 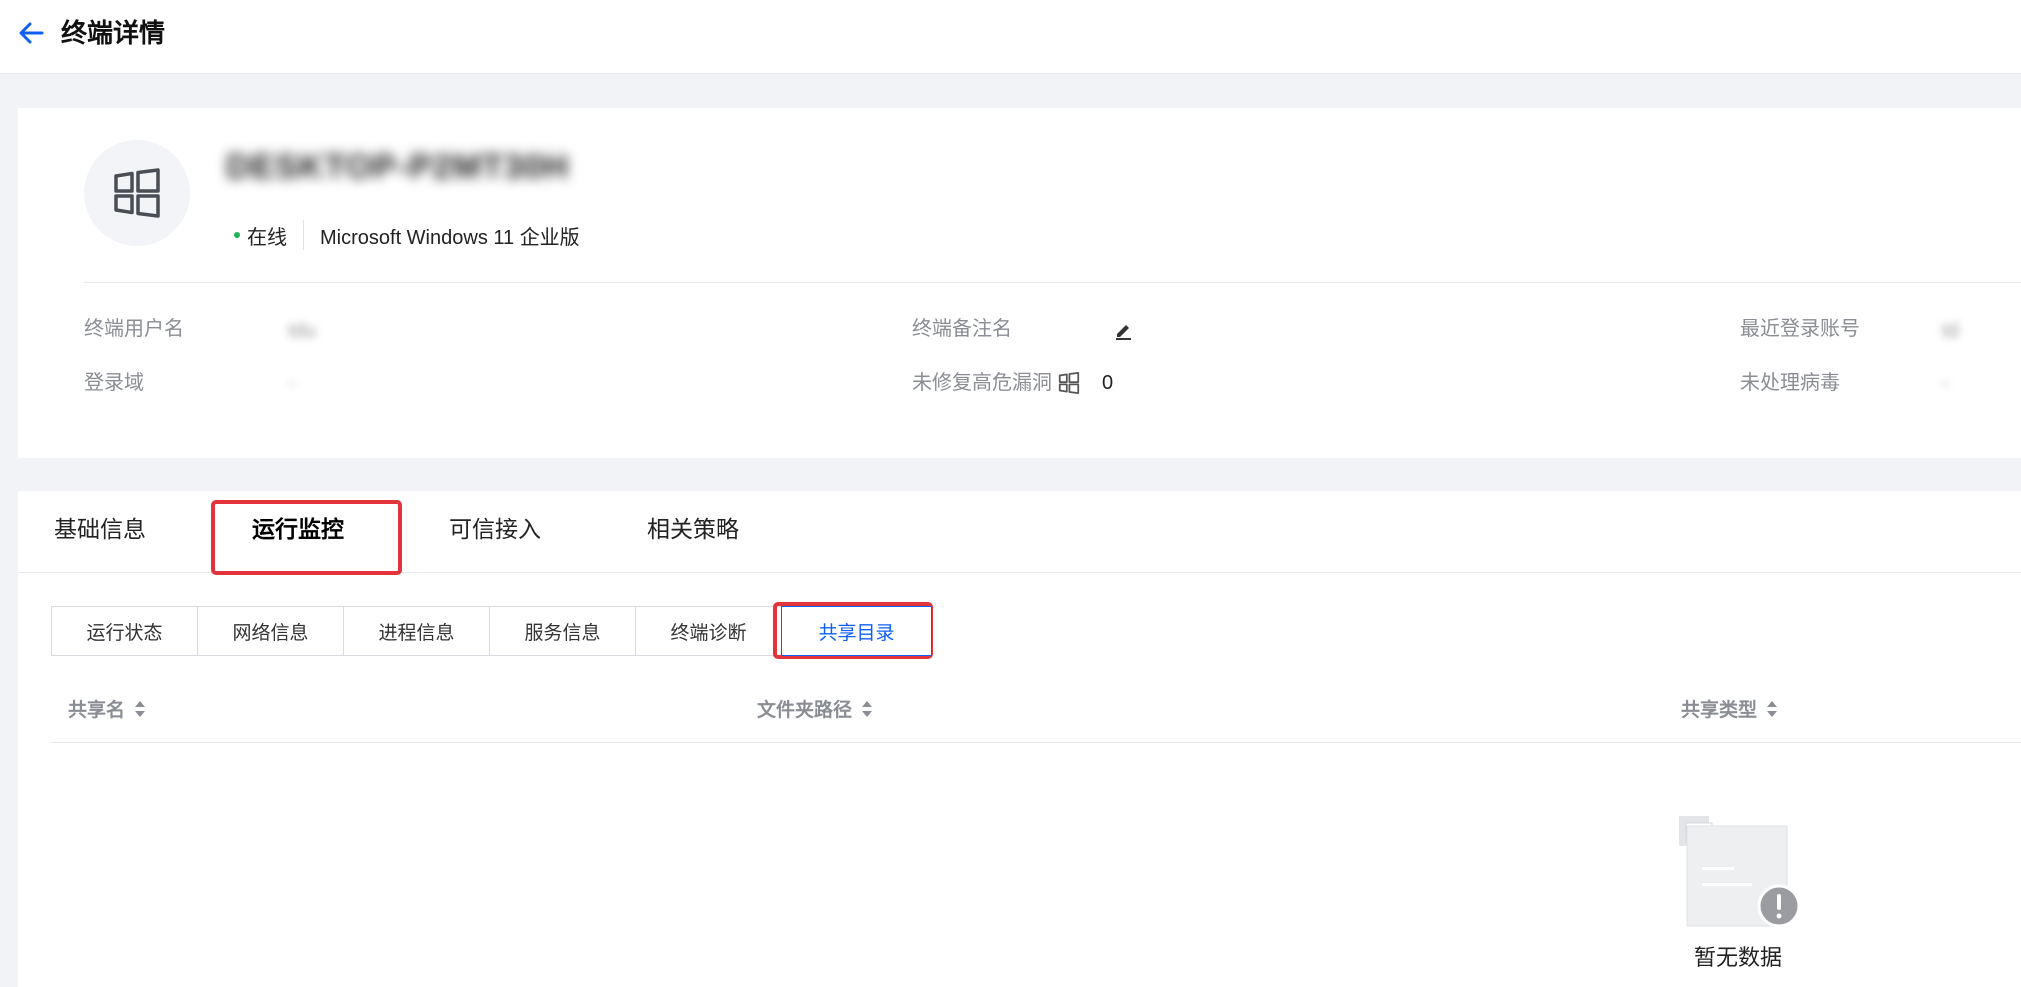 What do you see at coordinates (1737, 957) in the screenshot?
I see `empty-text: 暂无数据` at bounding box center [1737, 957].